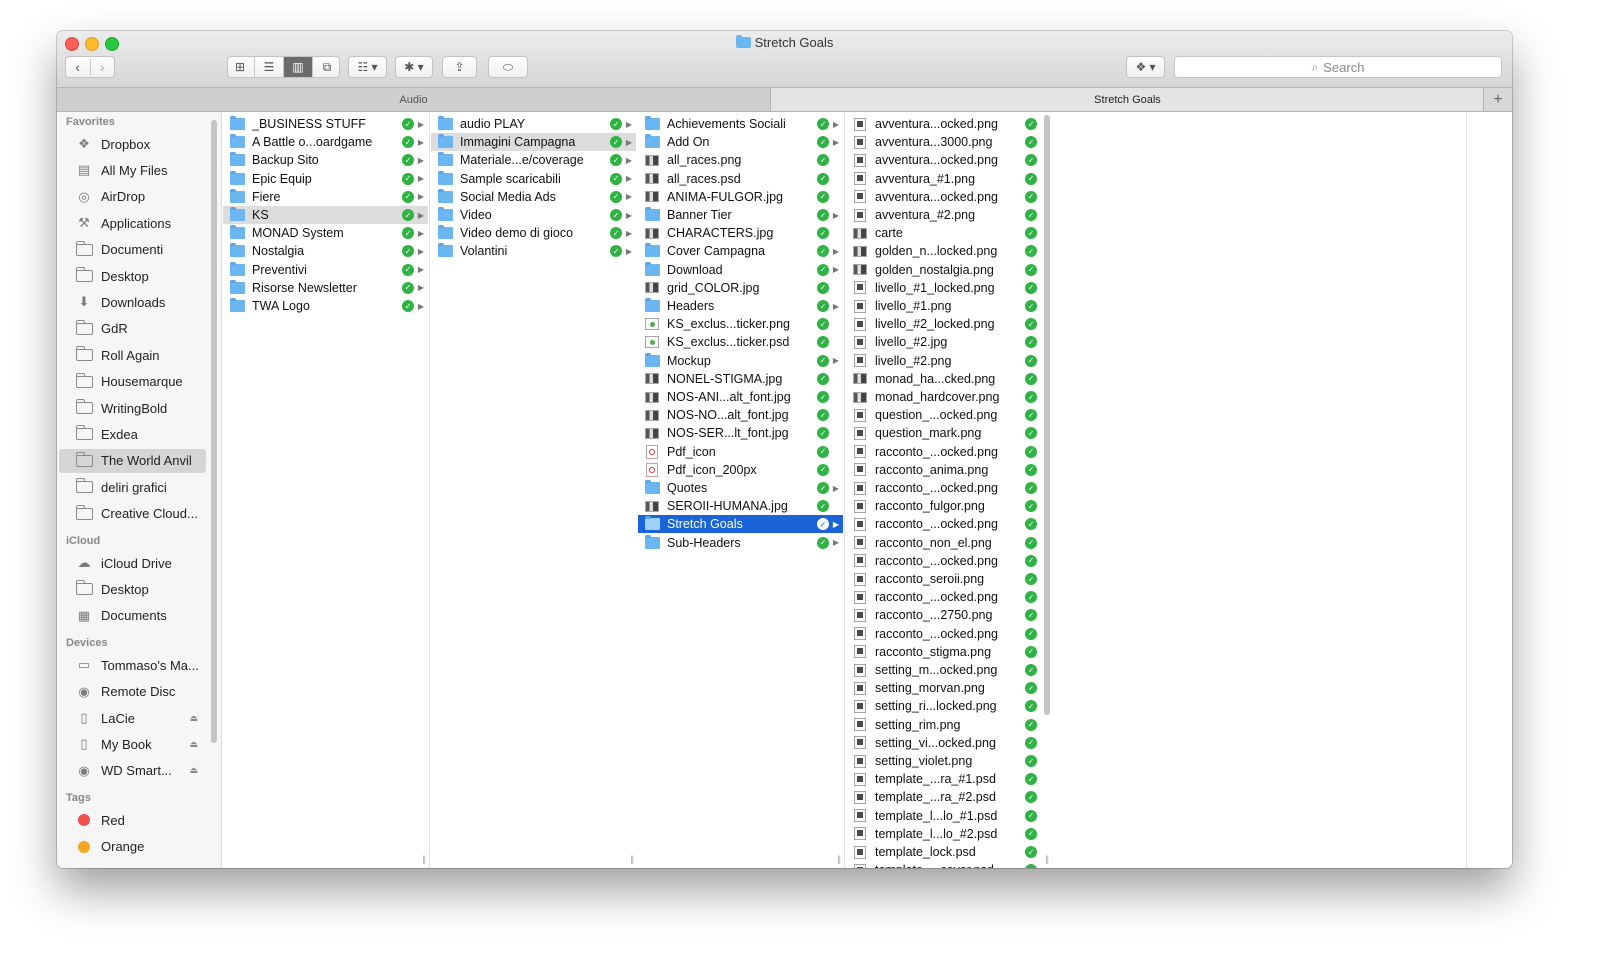 The image size is (1600, 969). What do you see at coordinates (533, 142) in the screenshot?
I see `folder-row: Immagini Campagna ✓ ▶` at bounding box center [533, 142].